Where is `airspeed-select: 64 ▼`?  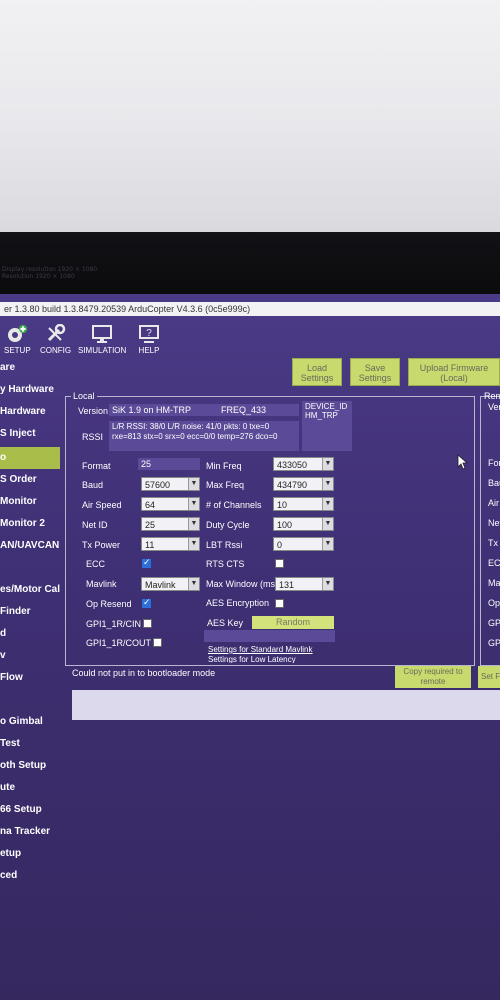 airspeed-select: 64 ▼ is located at coordinates (170, 504).